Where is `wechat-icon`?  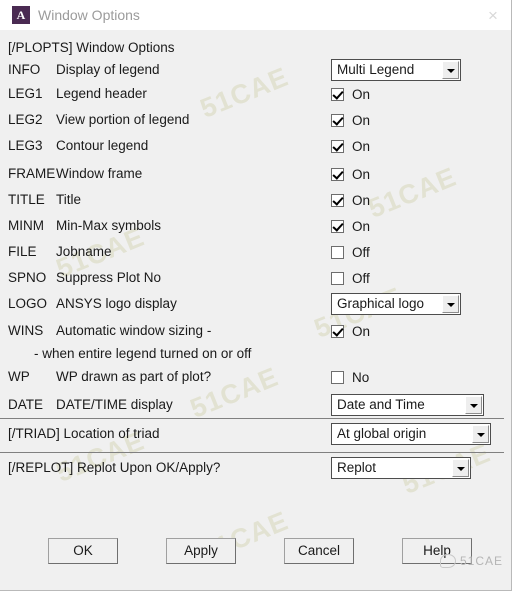
wechat-icon is located at coordinates (447, 560).